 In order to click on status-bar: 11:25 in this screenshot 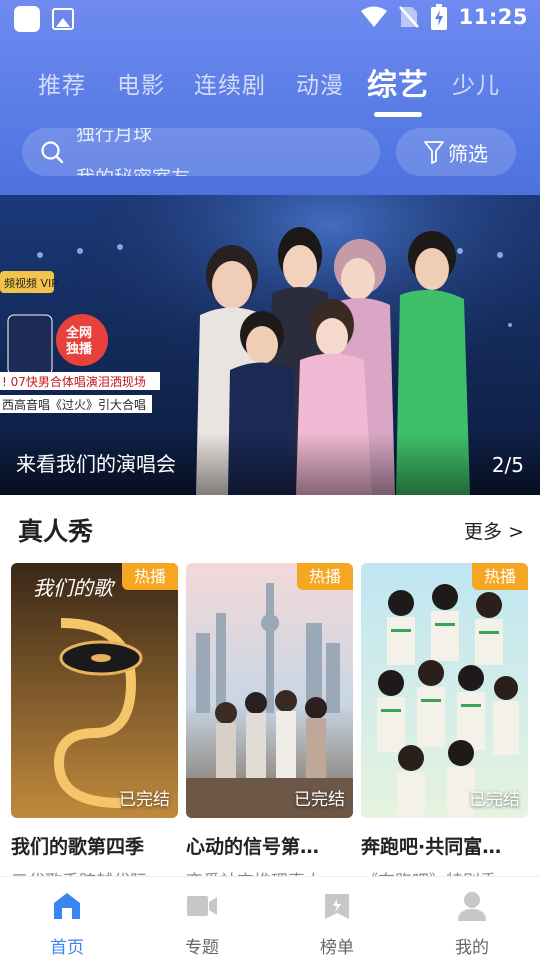, I will do `click(270, 19)`.